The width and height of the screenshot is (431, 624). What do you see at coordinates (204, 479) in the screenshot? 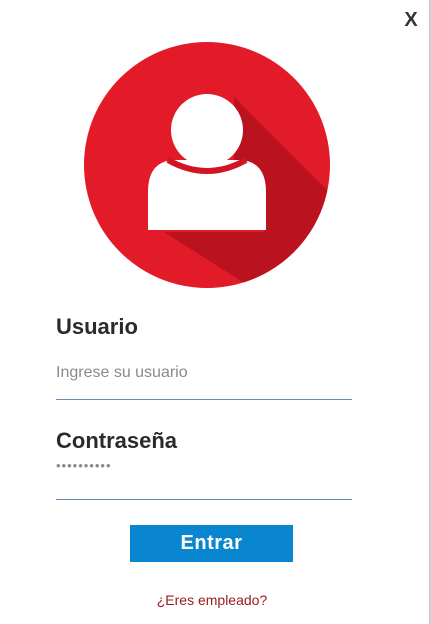
I see `password-input: ••••••••••` at bounding box center [204, 479].